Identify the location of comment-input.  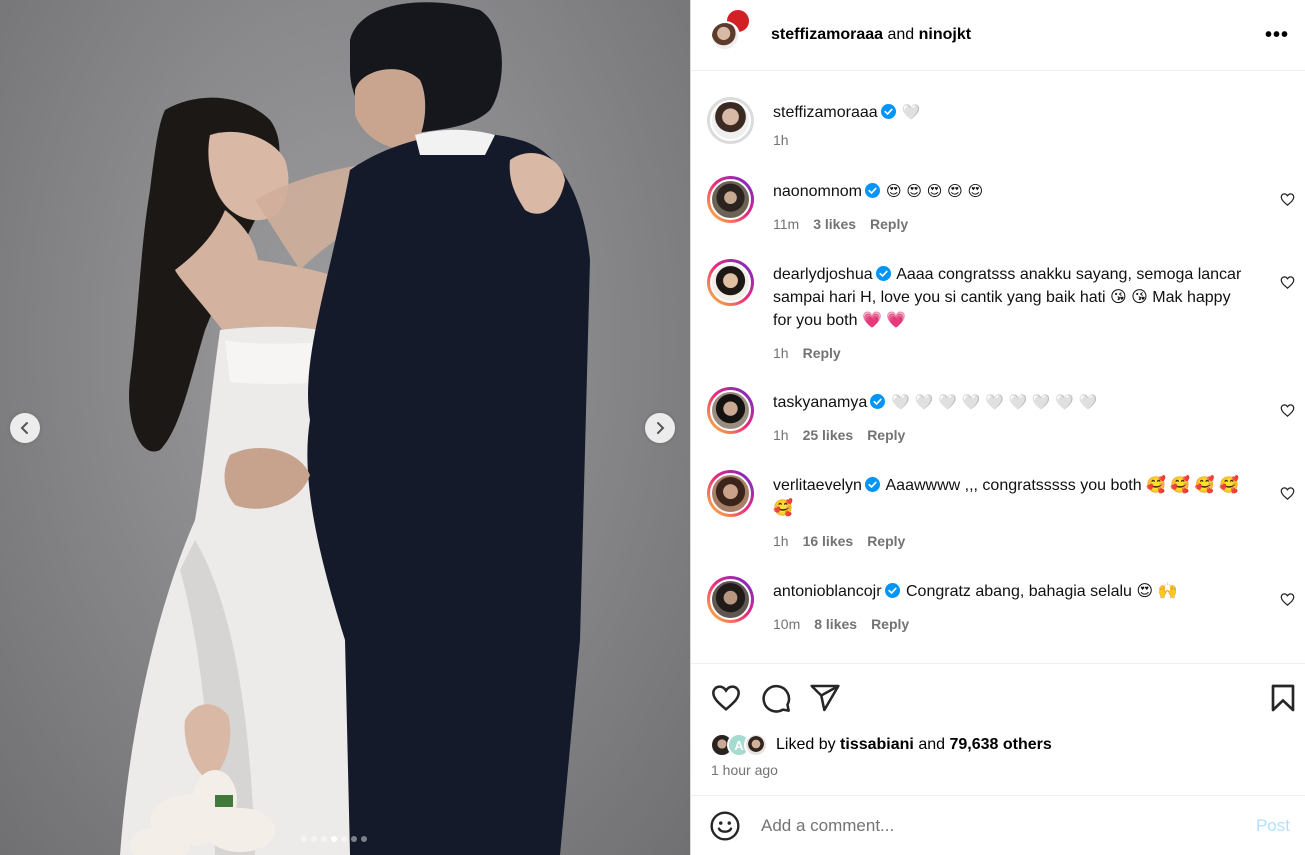
(1008, 825).